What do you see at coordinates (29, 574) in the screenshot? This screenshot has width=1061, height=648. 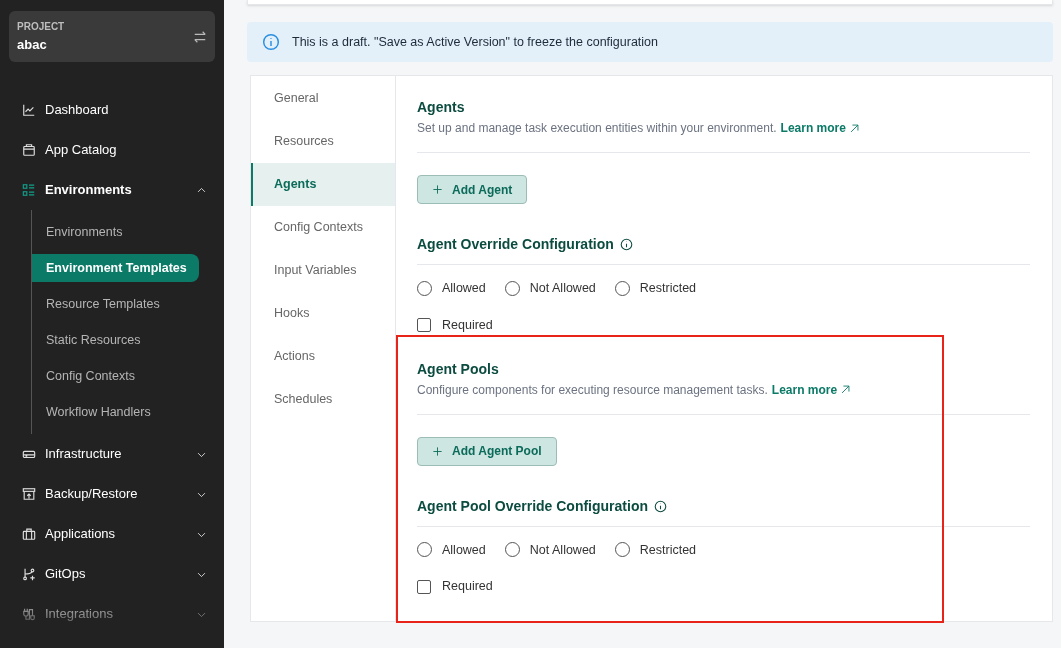 I see `branch-icon` at bounding box center [29, 574].